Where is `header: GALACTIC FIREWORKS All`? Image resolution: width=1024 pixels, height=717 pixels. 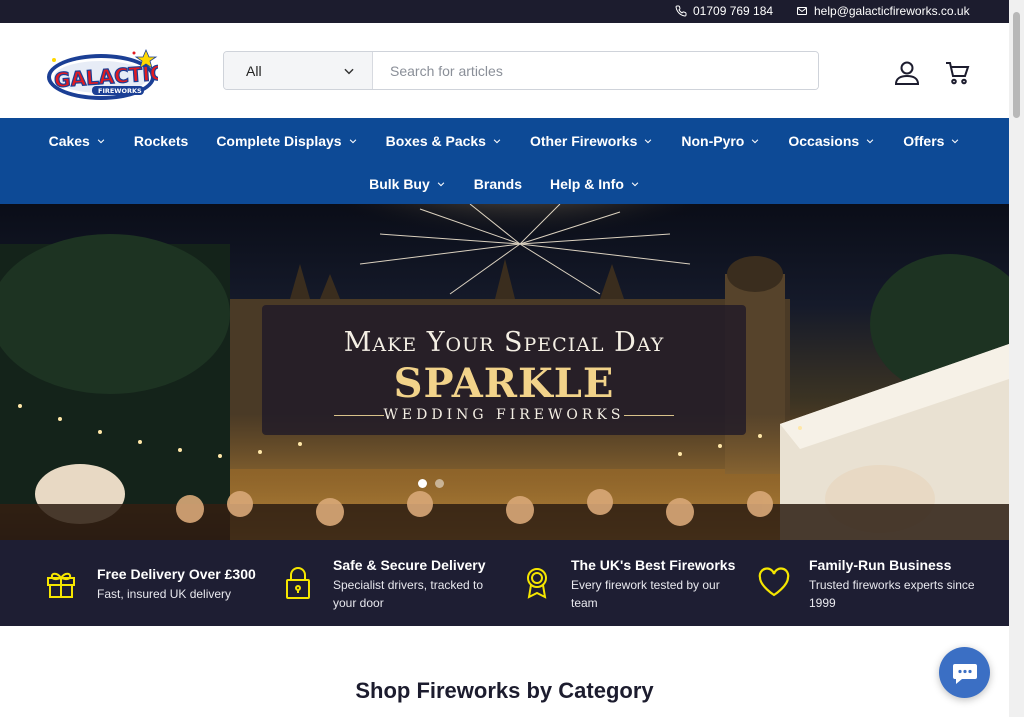
header: GALACTIC FIREWORKS All is located at coordinates (504, 70).